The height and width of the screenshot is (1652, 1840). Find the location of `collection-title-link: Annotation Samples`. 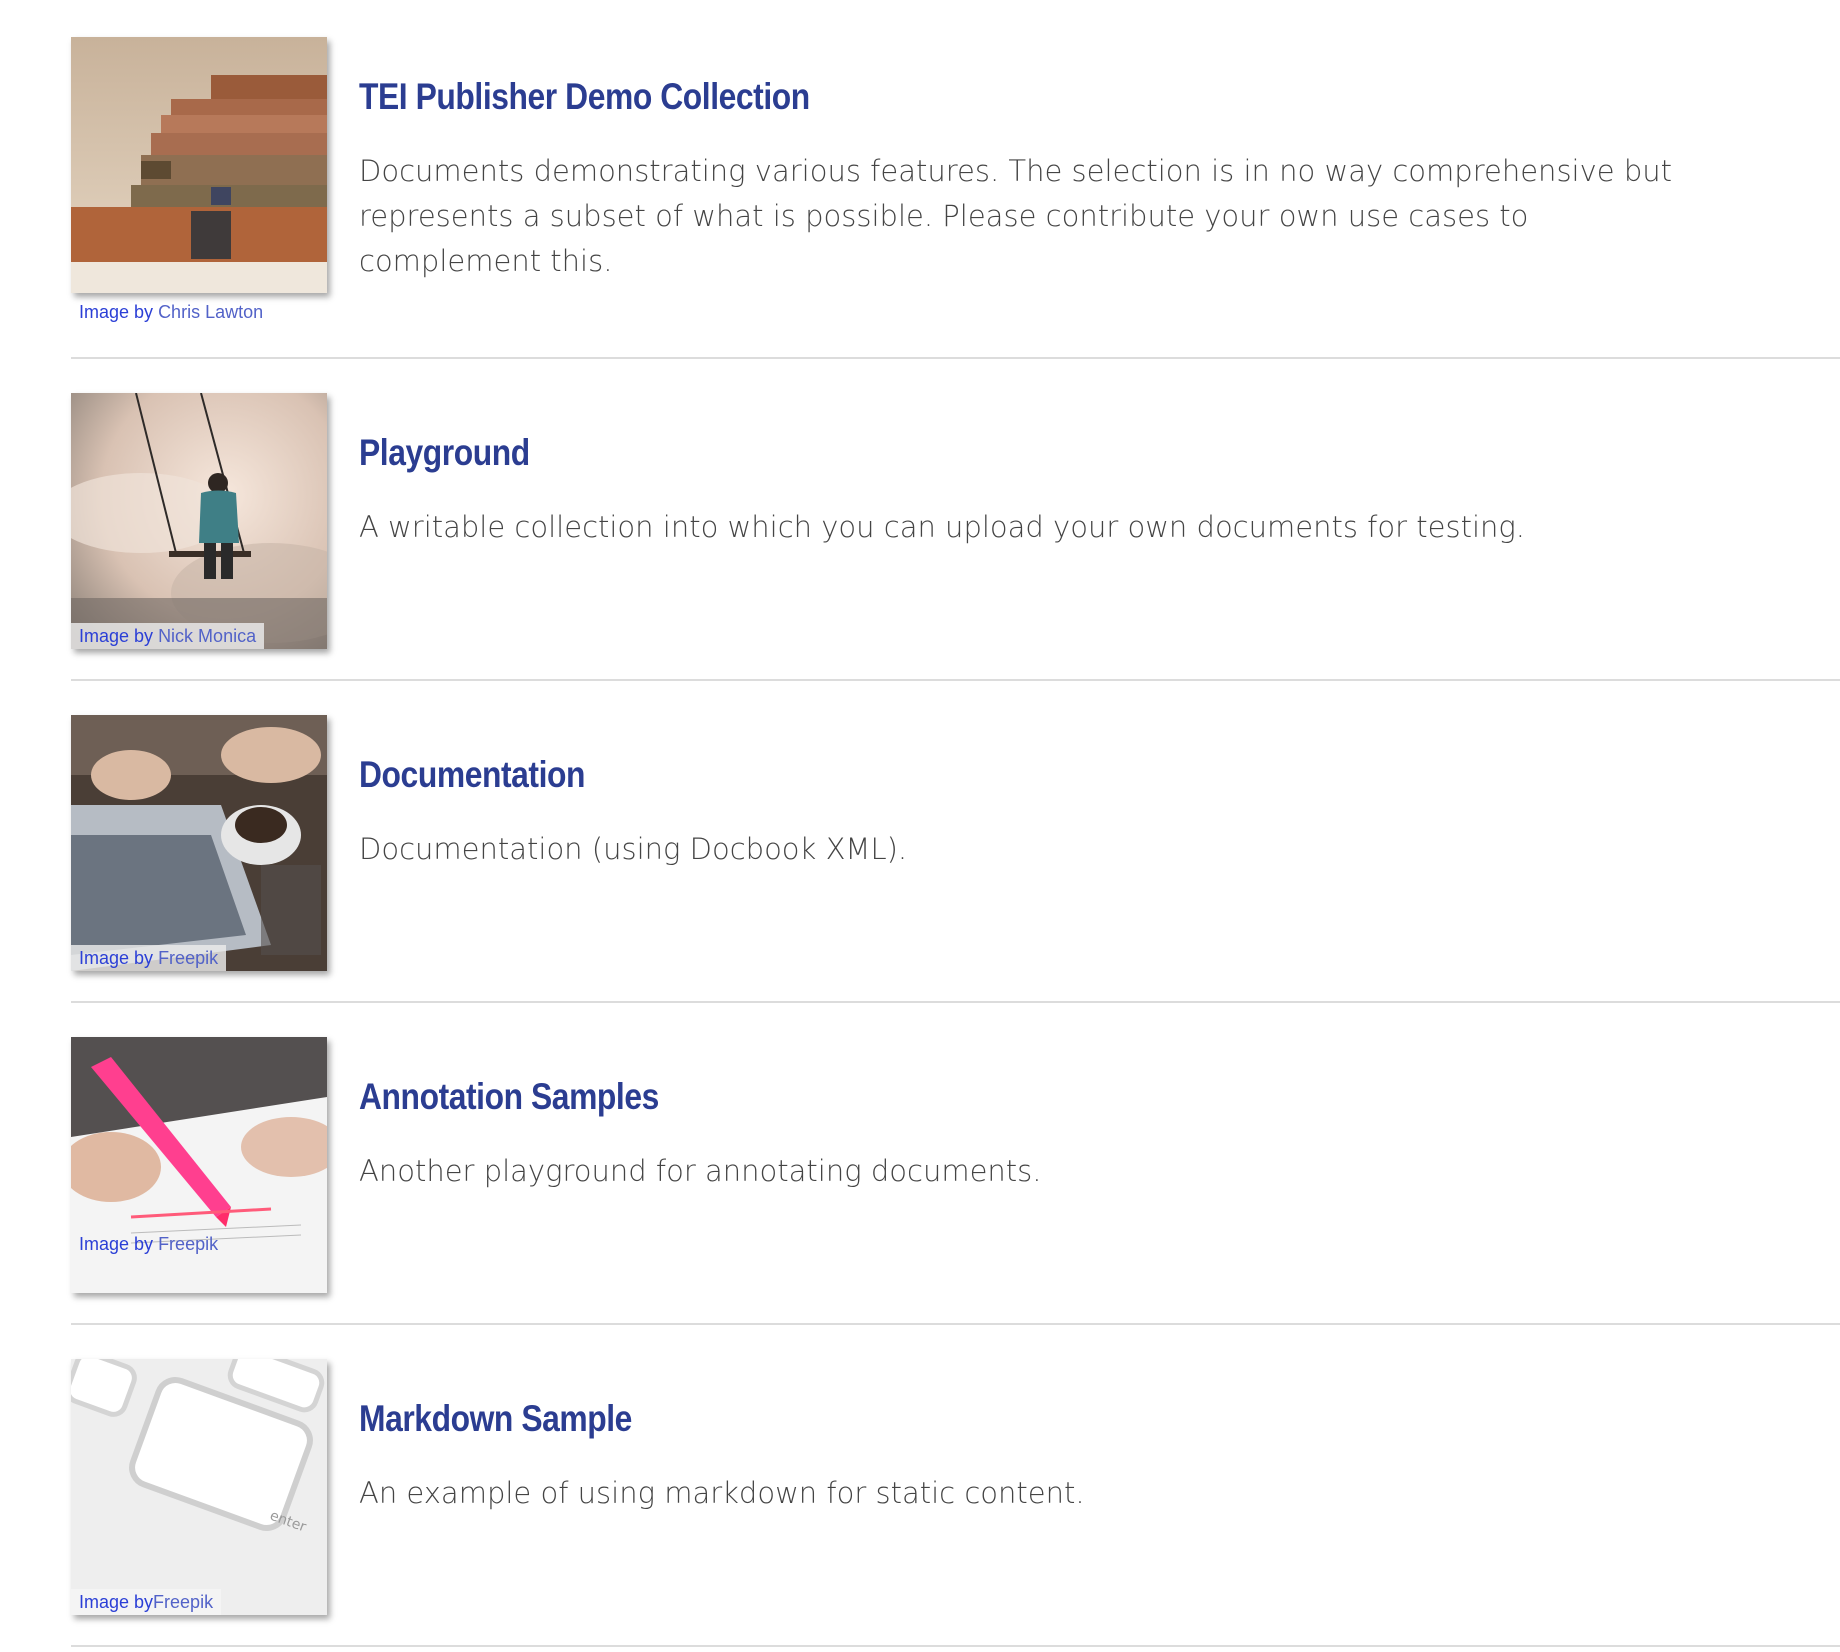

collection-title-link: Annotation Samples is located at coordinates (961, 1097).